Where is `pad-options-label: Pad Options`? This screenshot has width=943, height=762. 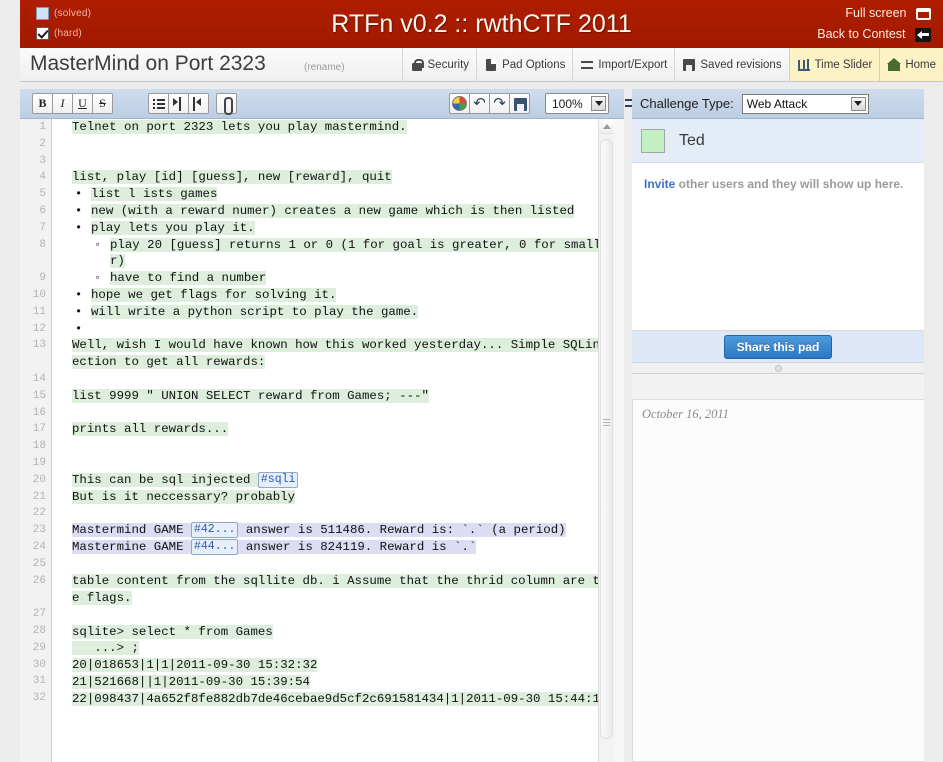 pad-options-label: Pad Options is located at coordinates (534, 64).